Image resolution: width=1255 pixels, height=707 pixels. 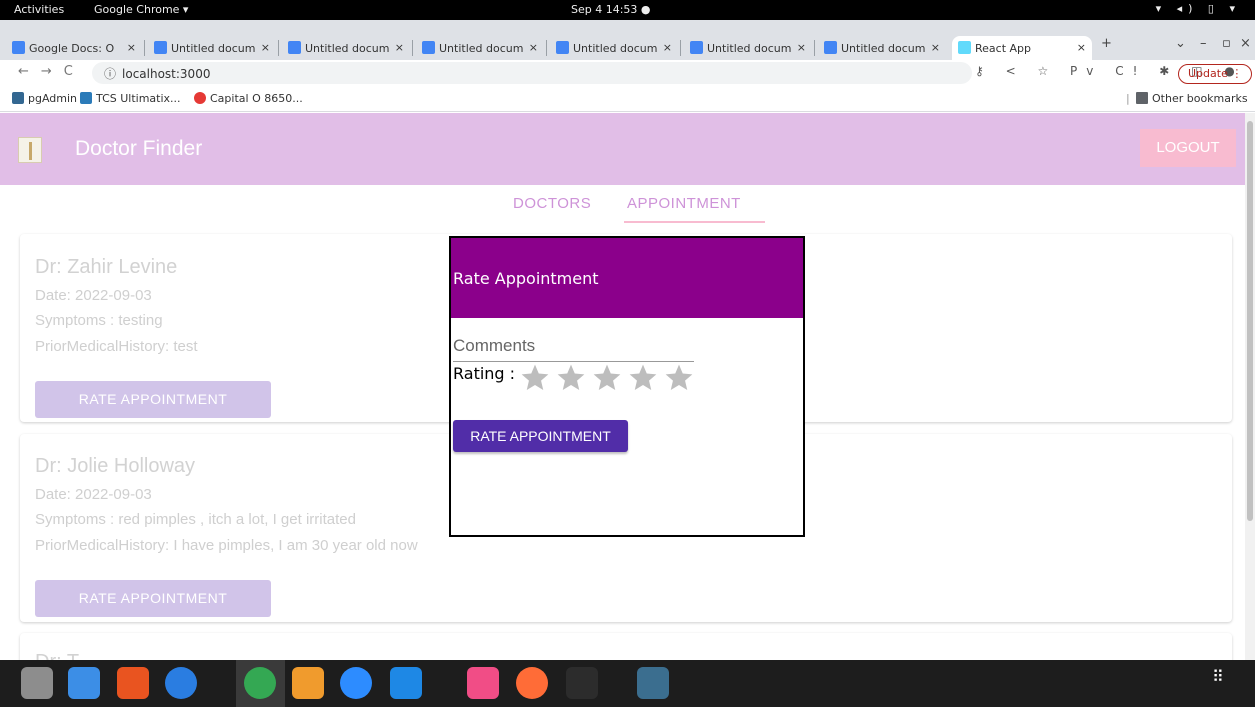 I want to click on update-button: Update ⋮, so click(x=1215, y=74).